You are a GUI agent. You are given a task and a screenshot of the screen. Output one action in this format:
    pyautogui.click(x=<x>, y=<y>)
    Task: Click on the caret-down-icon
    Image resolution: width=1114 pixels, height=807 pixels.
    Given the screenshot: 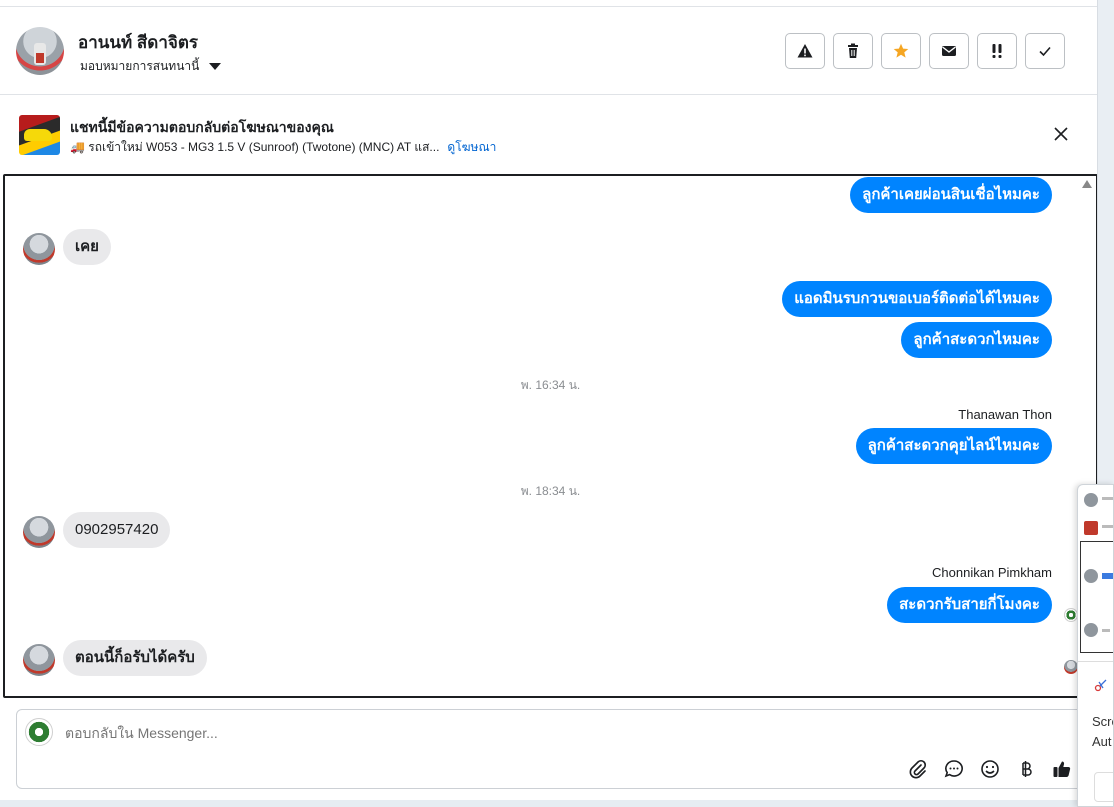 What is the action you would take?
    pyautogui.click(x=215, y=66)
    